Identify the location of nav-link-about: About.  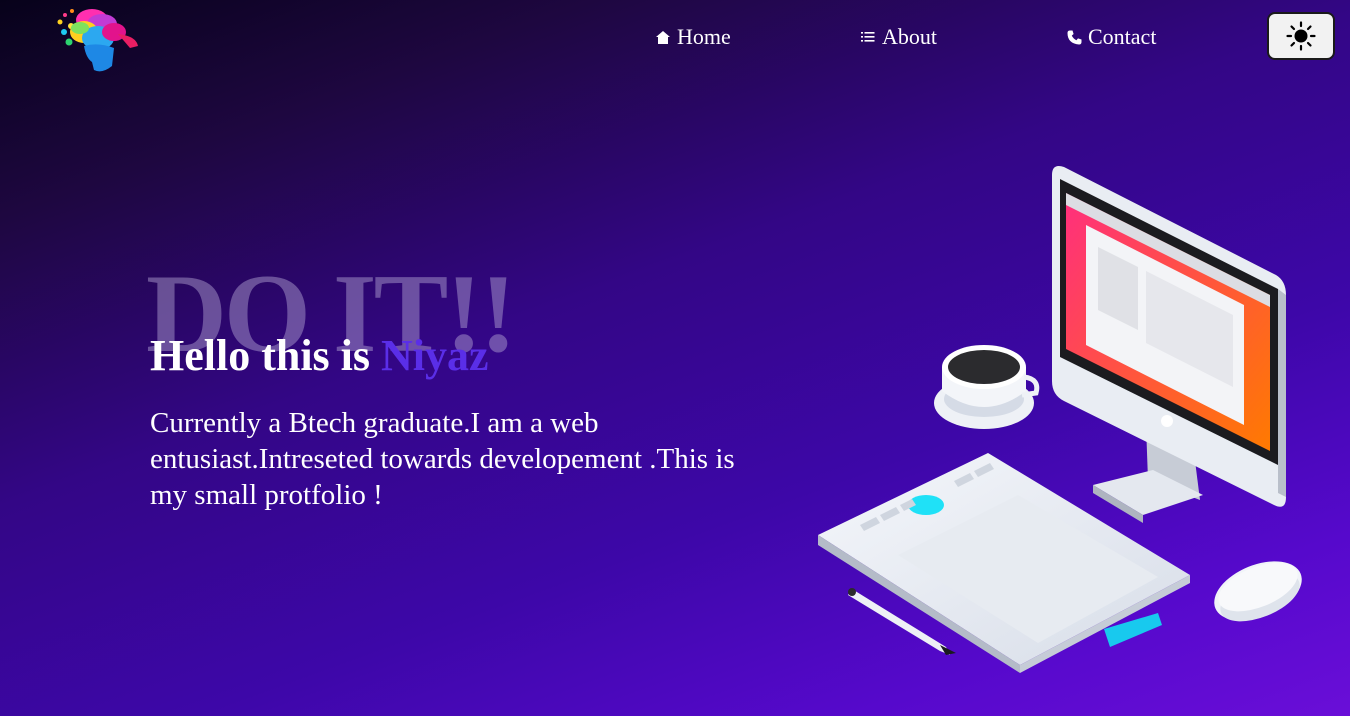
(898, 37).